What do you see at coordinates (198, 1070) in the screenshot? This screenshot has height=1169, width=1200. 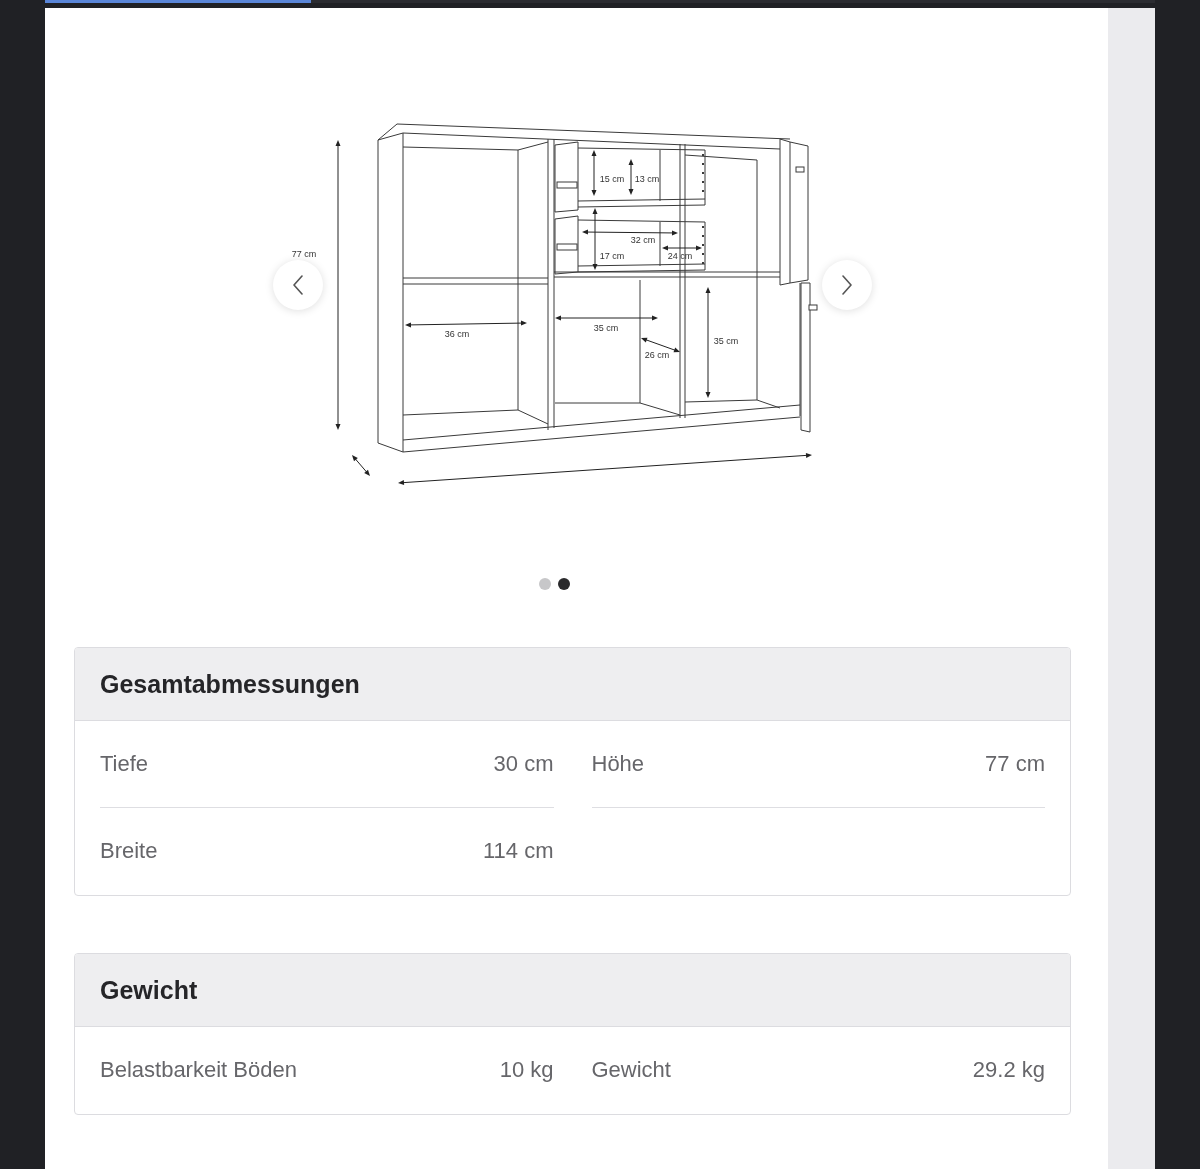 I see `spec-label: Belastbarkeit Böden` at bounding box center [198, 1070].